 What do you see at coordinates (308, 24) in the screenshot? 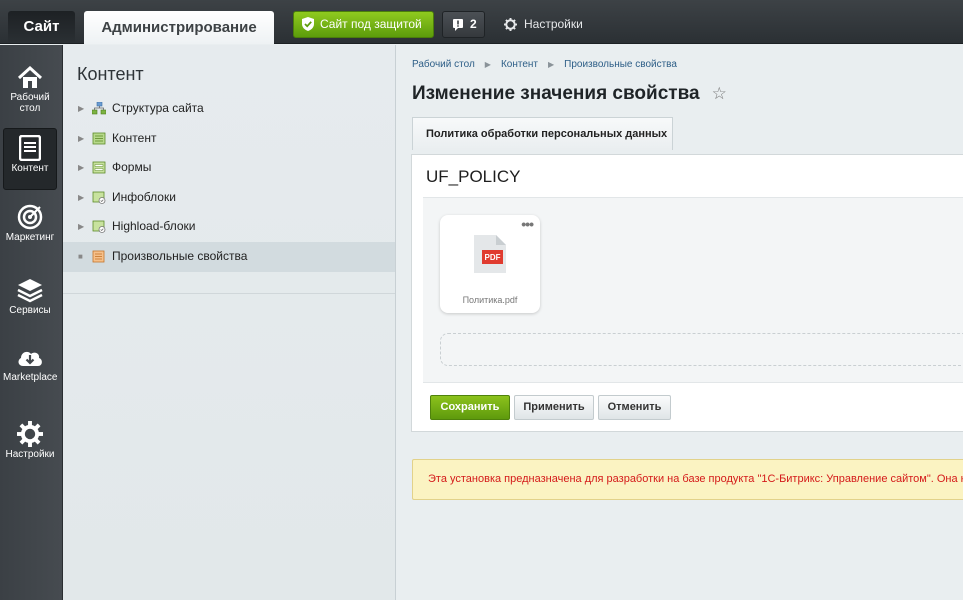
I see `shield-icon` at bounding box center [308, 24].